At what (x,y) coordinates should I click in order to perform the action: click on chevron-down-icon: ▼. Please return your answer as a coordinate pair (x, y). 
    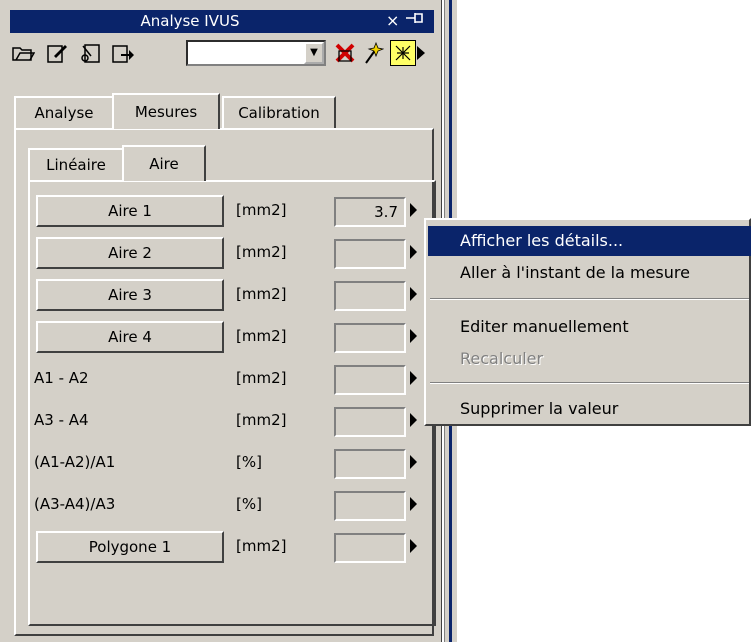
    Looking at the image, I should click on (314, 53).